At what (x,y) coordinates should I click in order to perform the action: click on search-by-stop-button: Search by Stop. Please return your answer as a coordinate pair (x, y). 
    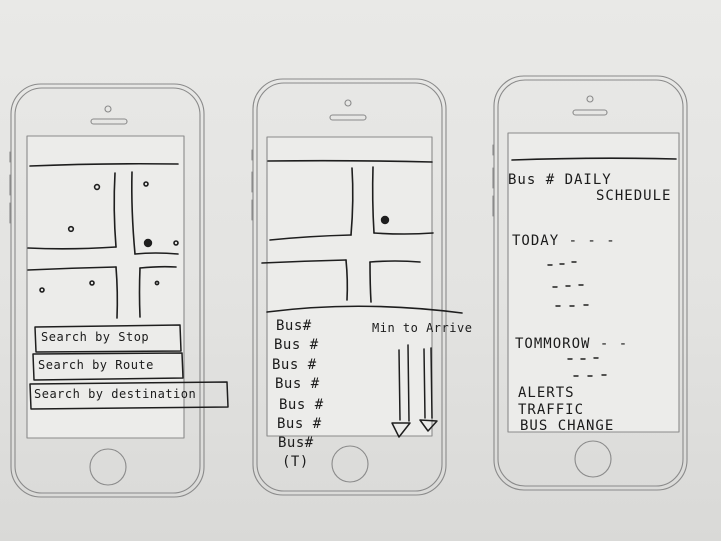
    Looking at the image, I should click on (95, 337).